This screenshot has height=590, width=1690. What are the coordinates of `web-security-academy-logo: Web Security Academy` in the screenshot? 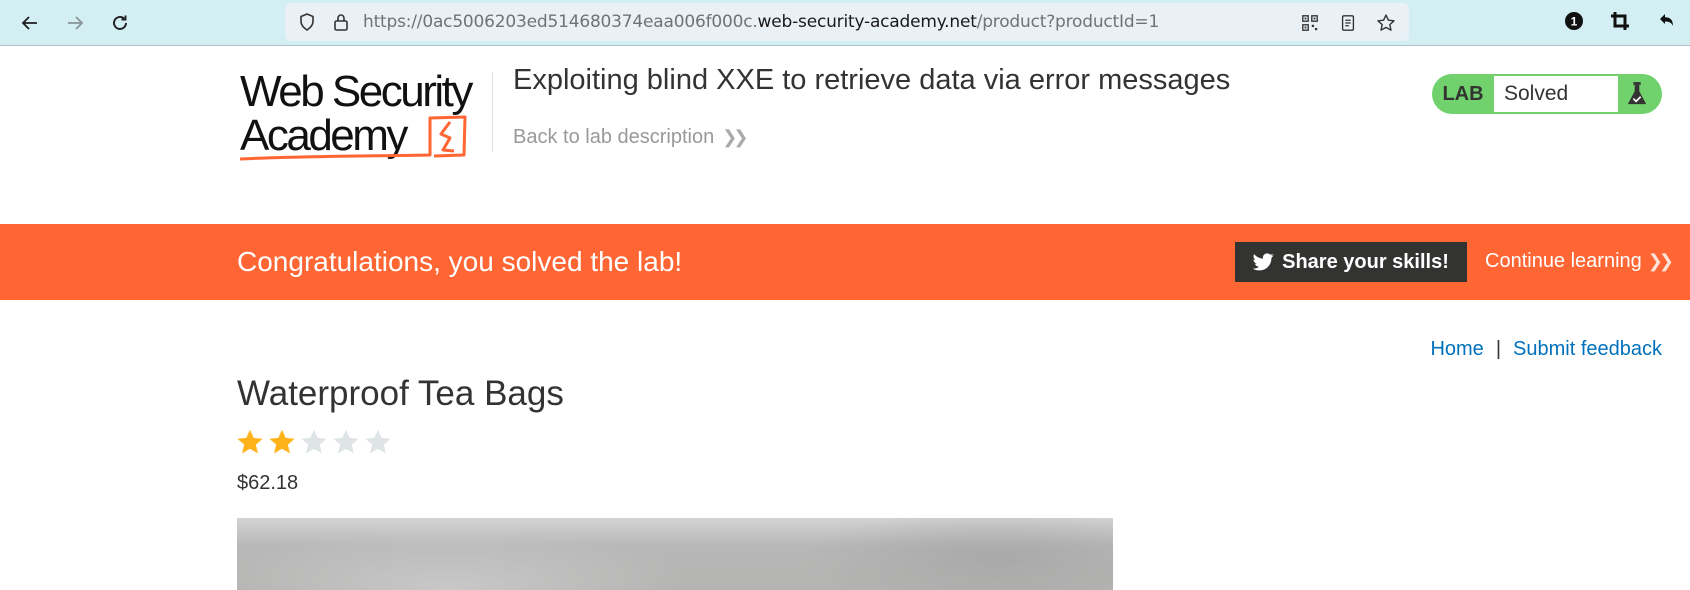 It's located at (363, 116).